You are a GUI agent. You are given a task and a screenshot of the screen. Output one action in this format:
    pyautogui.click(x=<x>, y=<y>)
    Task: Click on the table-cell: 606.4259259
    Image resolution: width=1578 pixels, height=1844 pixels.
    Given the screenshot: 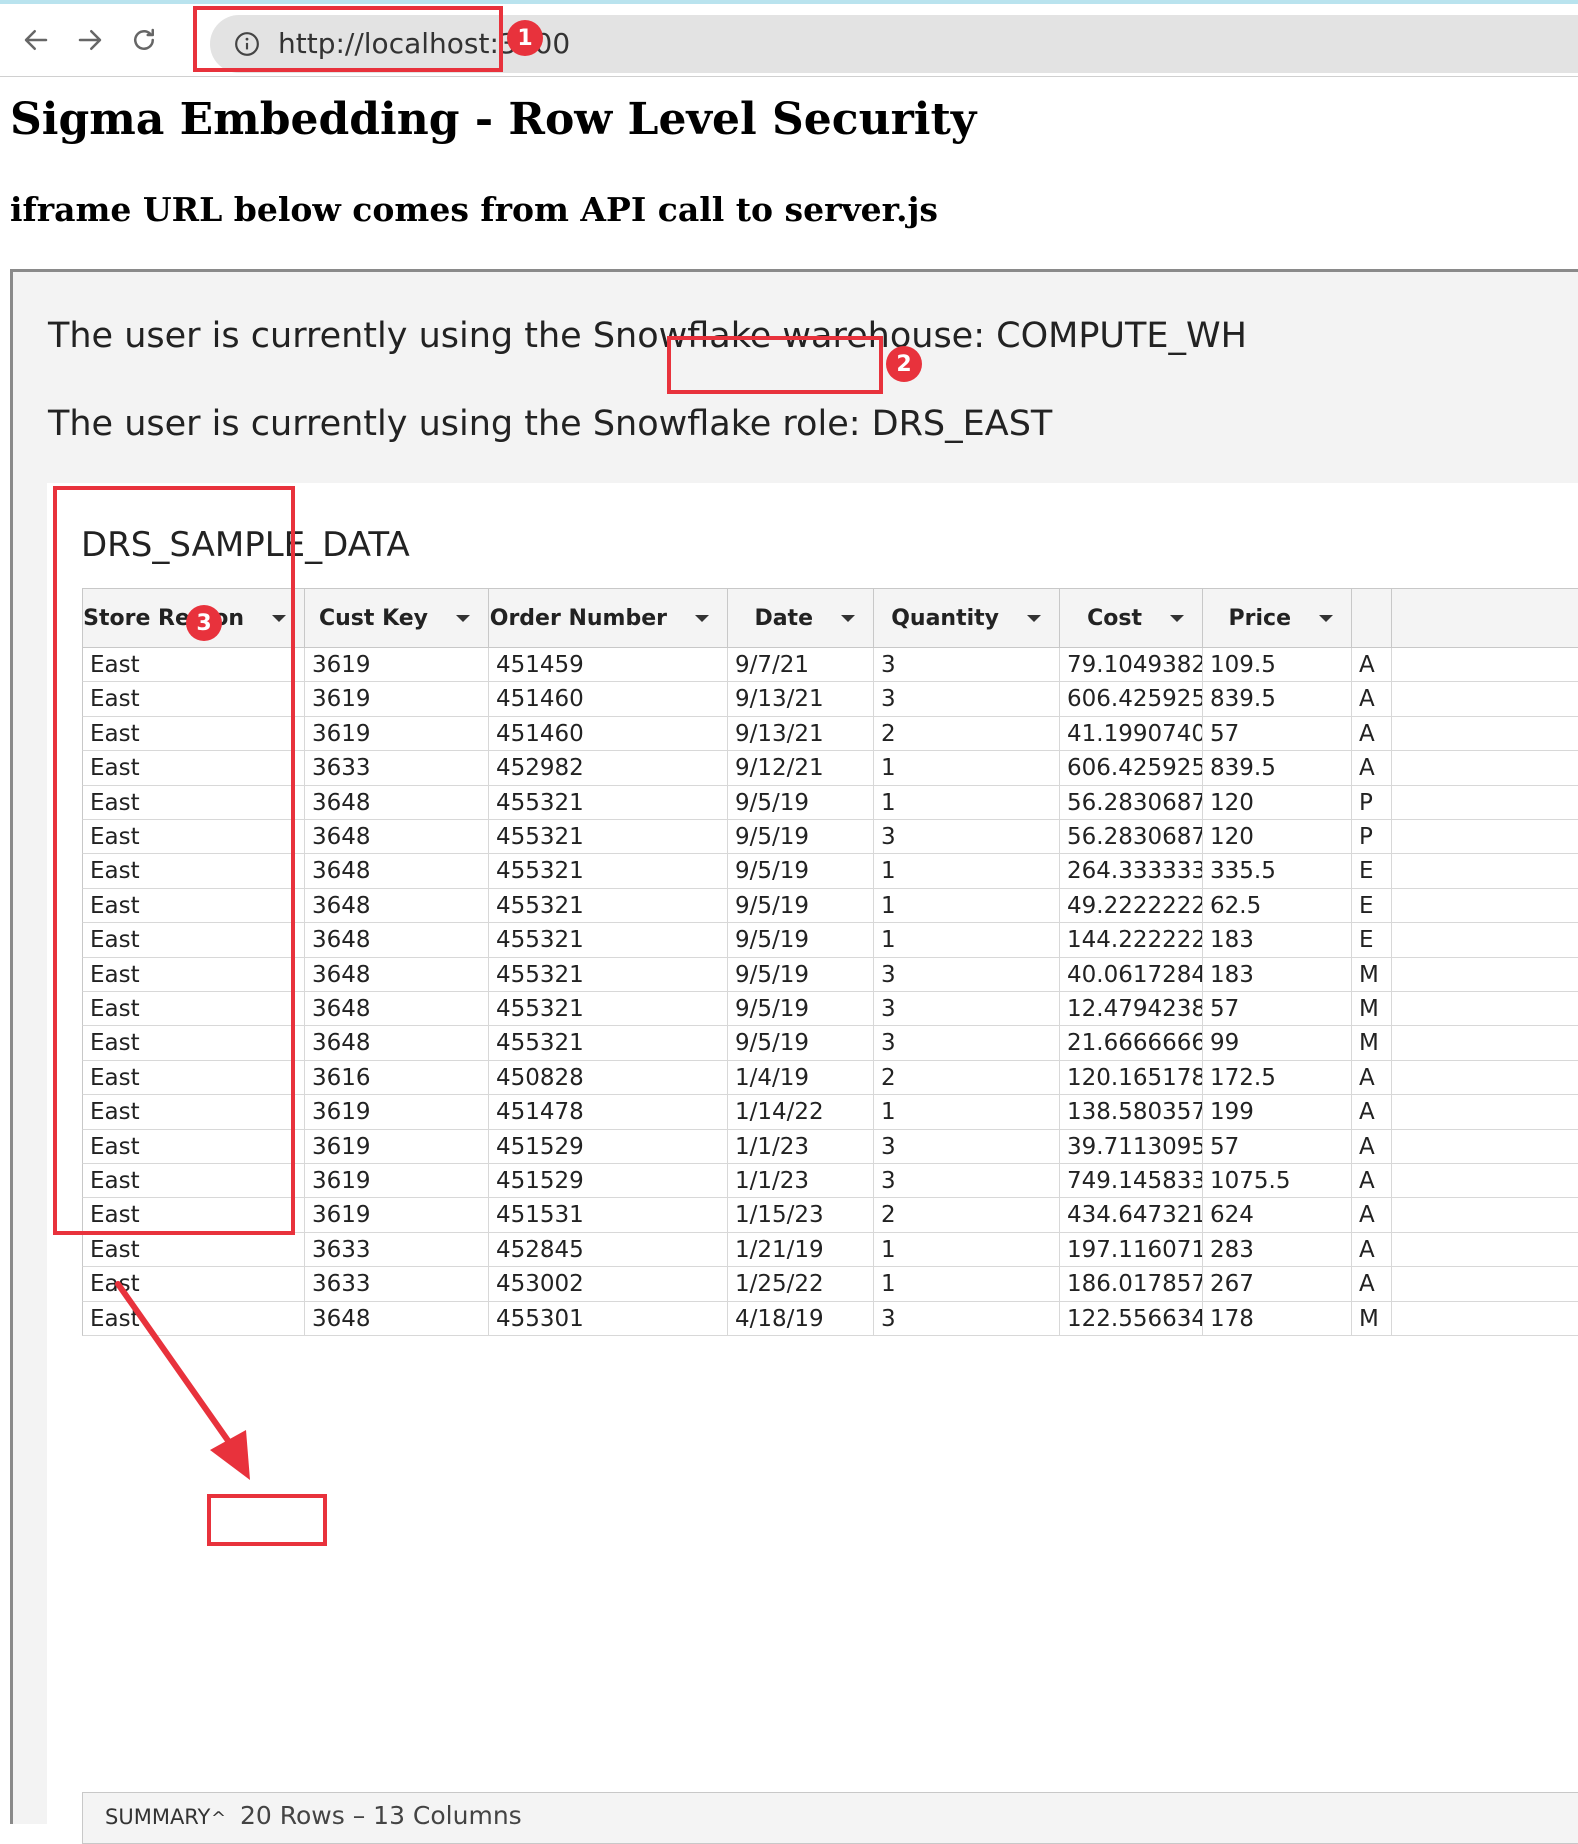 What is the action you would take?
    pyautogui.click(x=1131, y=699)
    